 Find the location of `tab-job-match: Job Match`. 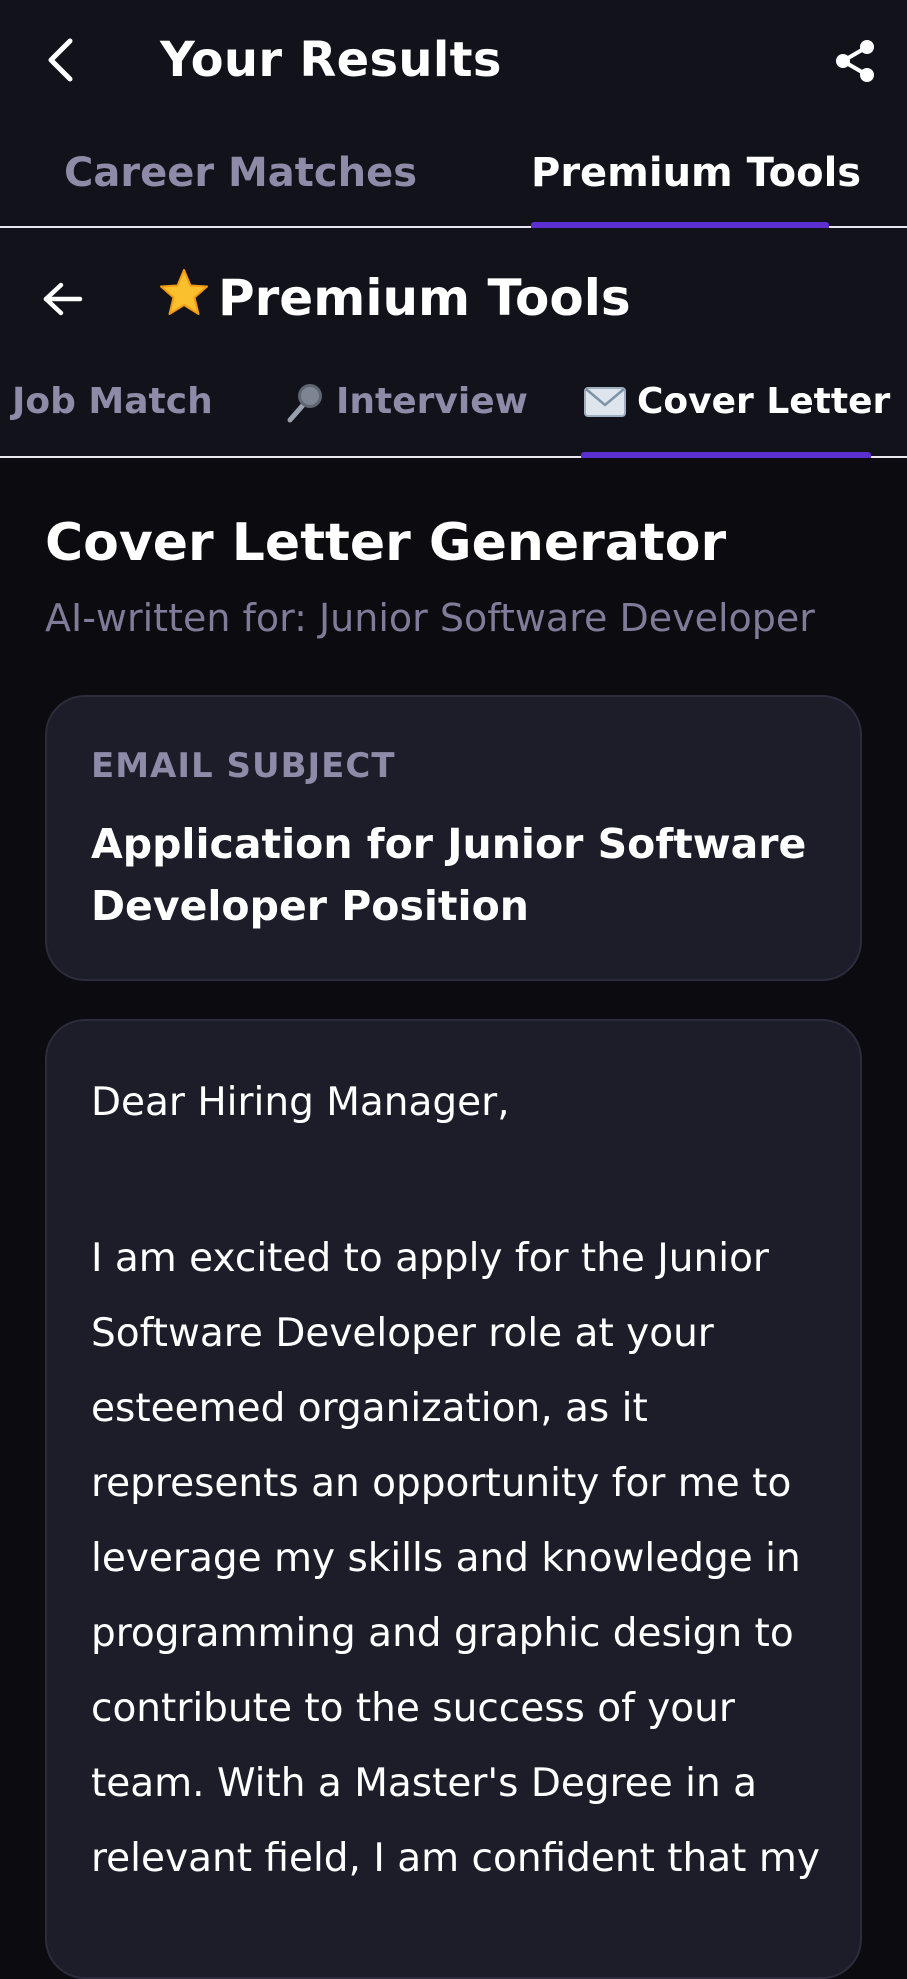

tab-job-match: Job Match is located at coordinates (112, 402).